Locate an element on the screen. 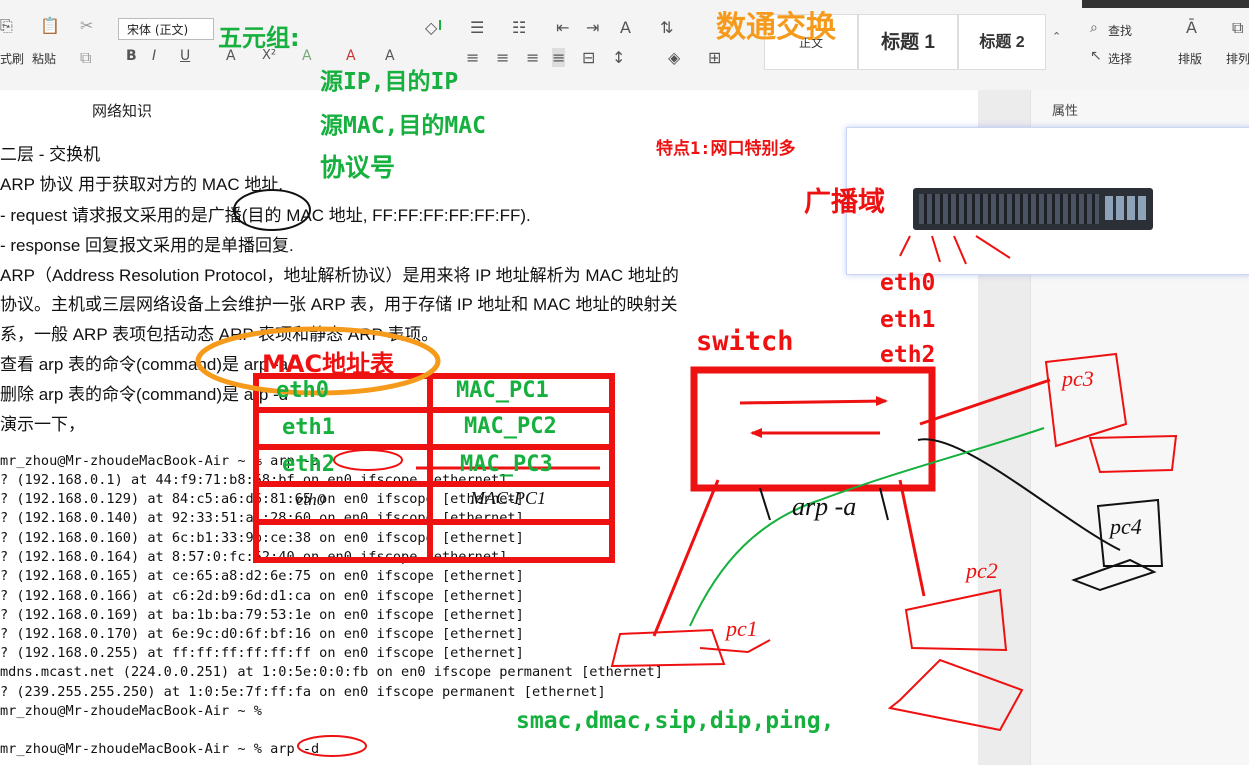 The height and width of the screenshot is (765, 1249). switch-box is located at coordinates (813, 429).